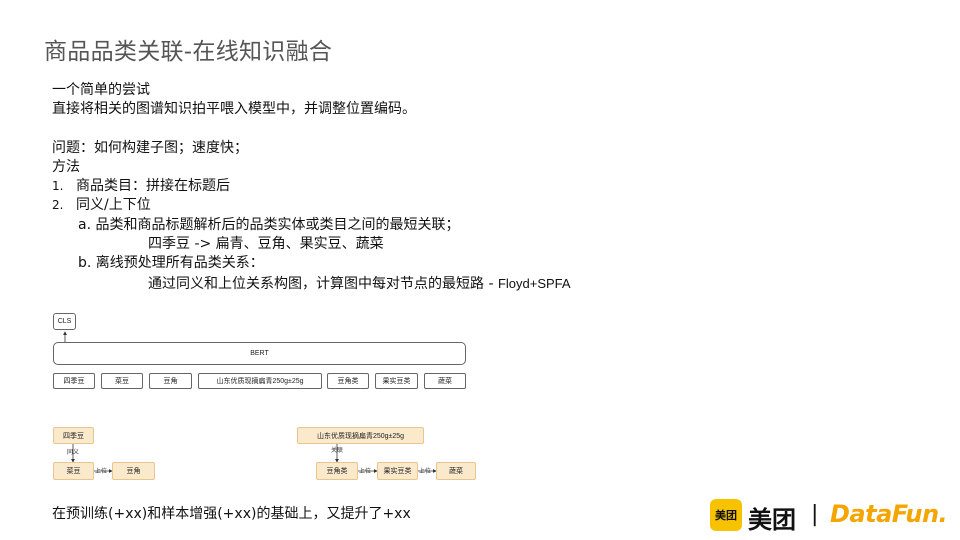  I want to click on token-box: 果实豆类, so click(396, 381).